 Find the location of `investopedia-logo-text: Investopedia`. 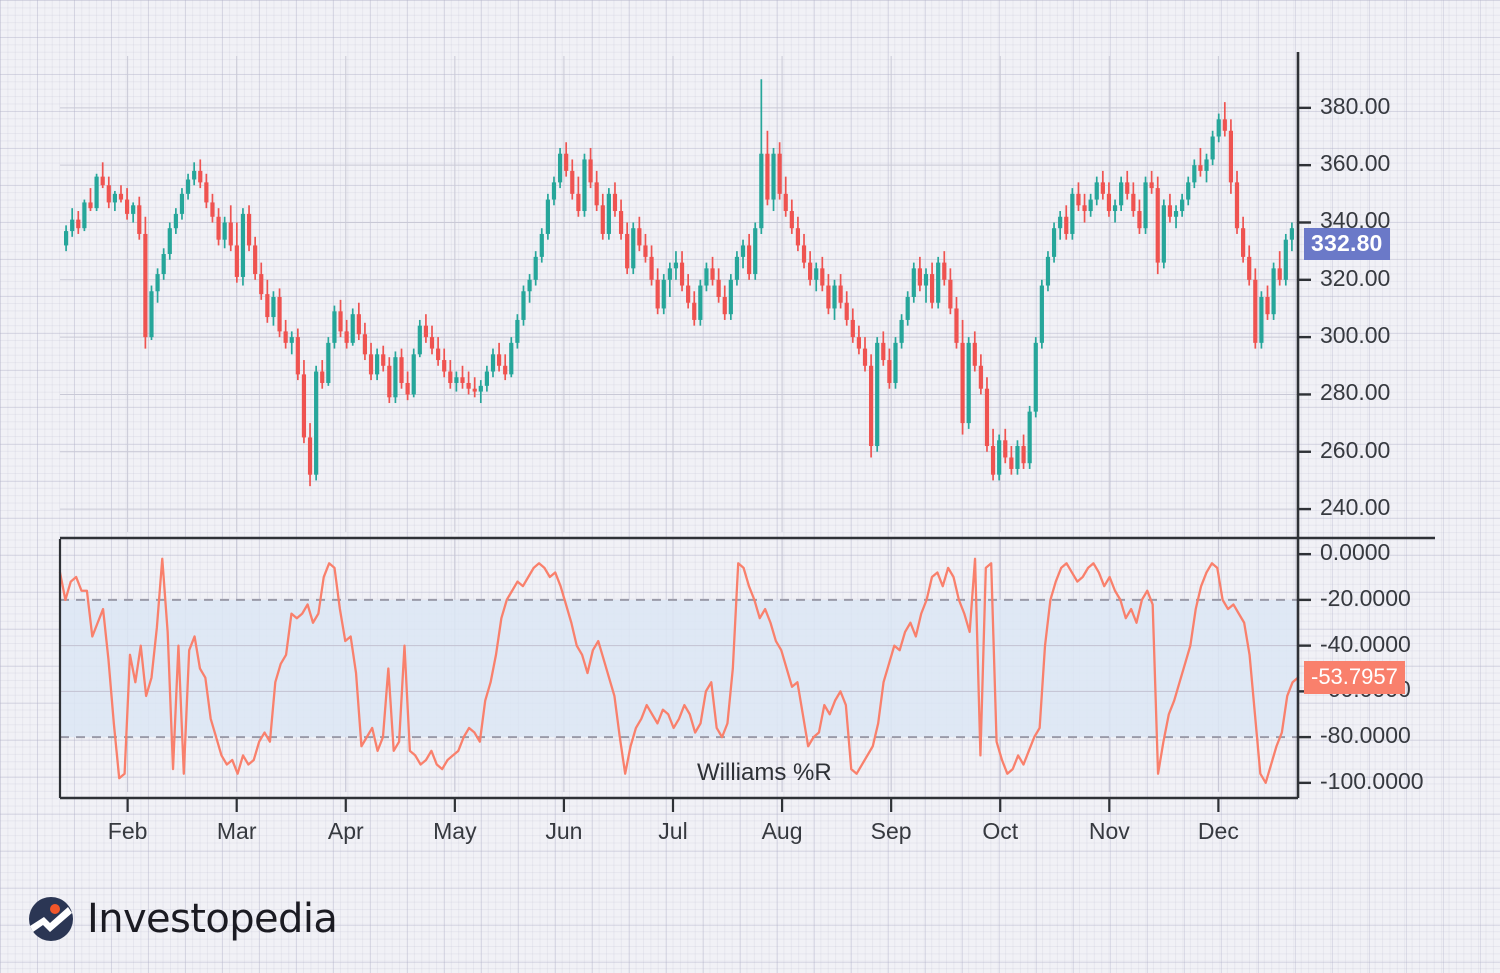

investopedia-logo-text: Investopedia is located at coordinates (212, 919).